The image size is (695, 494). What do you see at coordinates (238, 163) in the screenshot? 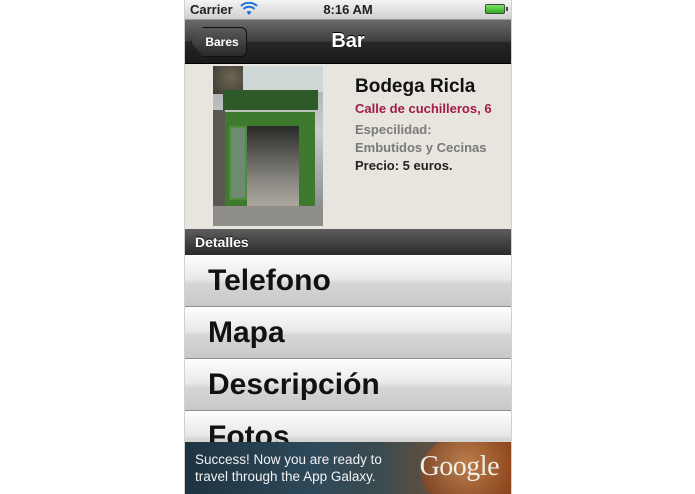
I see `photo-window` at bounding box center [238, 163].